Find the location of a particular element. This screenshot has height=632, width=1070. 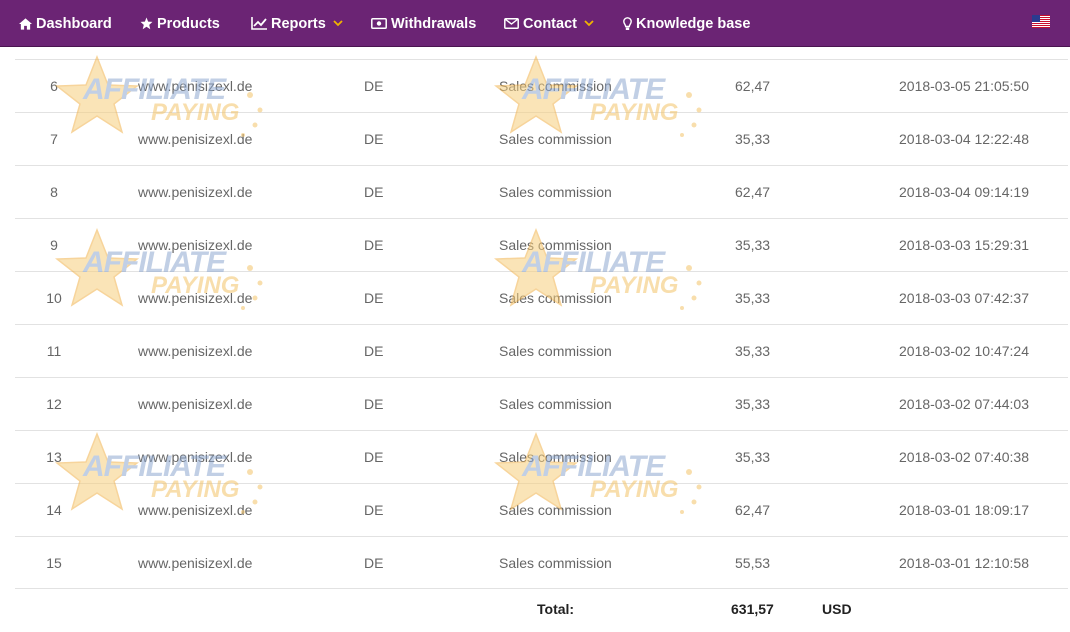

nav-contact-label: Contact is located at coordinates (550, 23).